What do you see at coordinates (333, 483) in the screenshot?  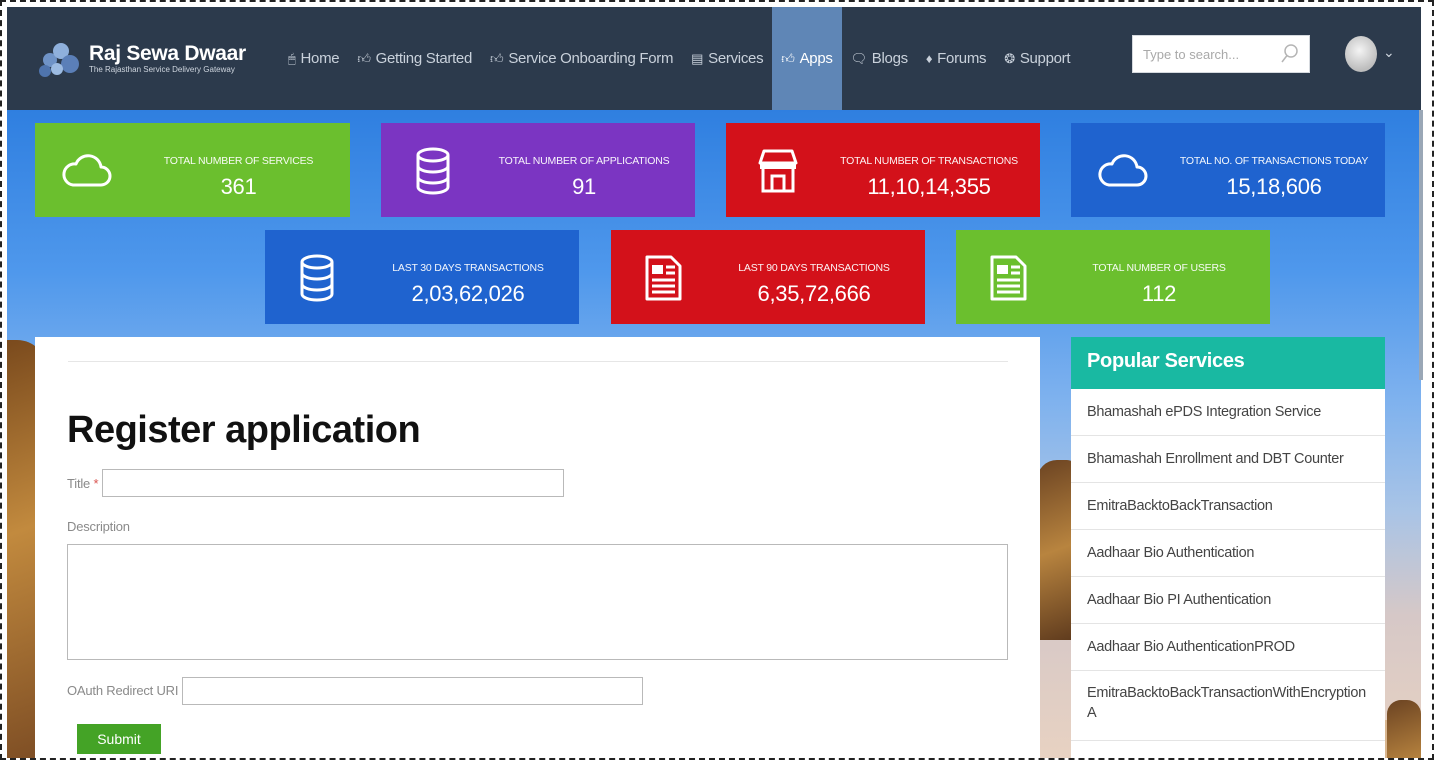 I see `title-field` at bounding box center [333, 483].